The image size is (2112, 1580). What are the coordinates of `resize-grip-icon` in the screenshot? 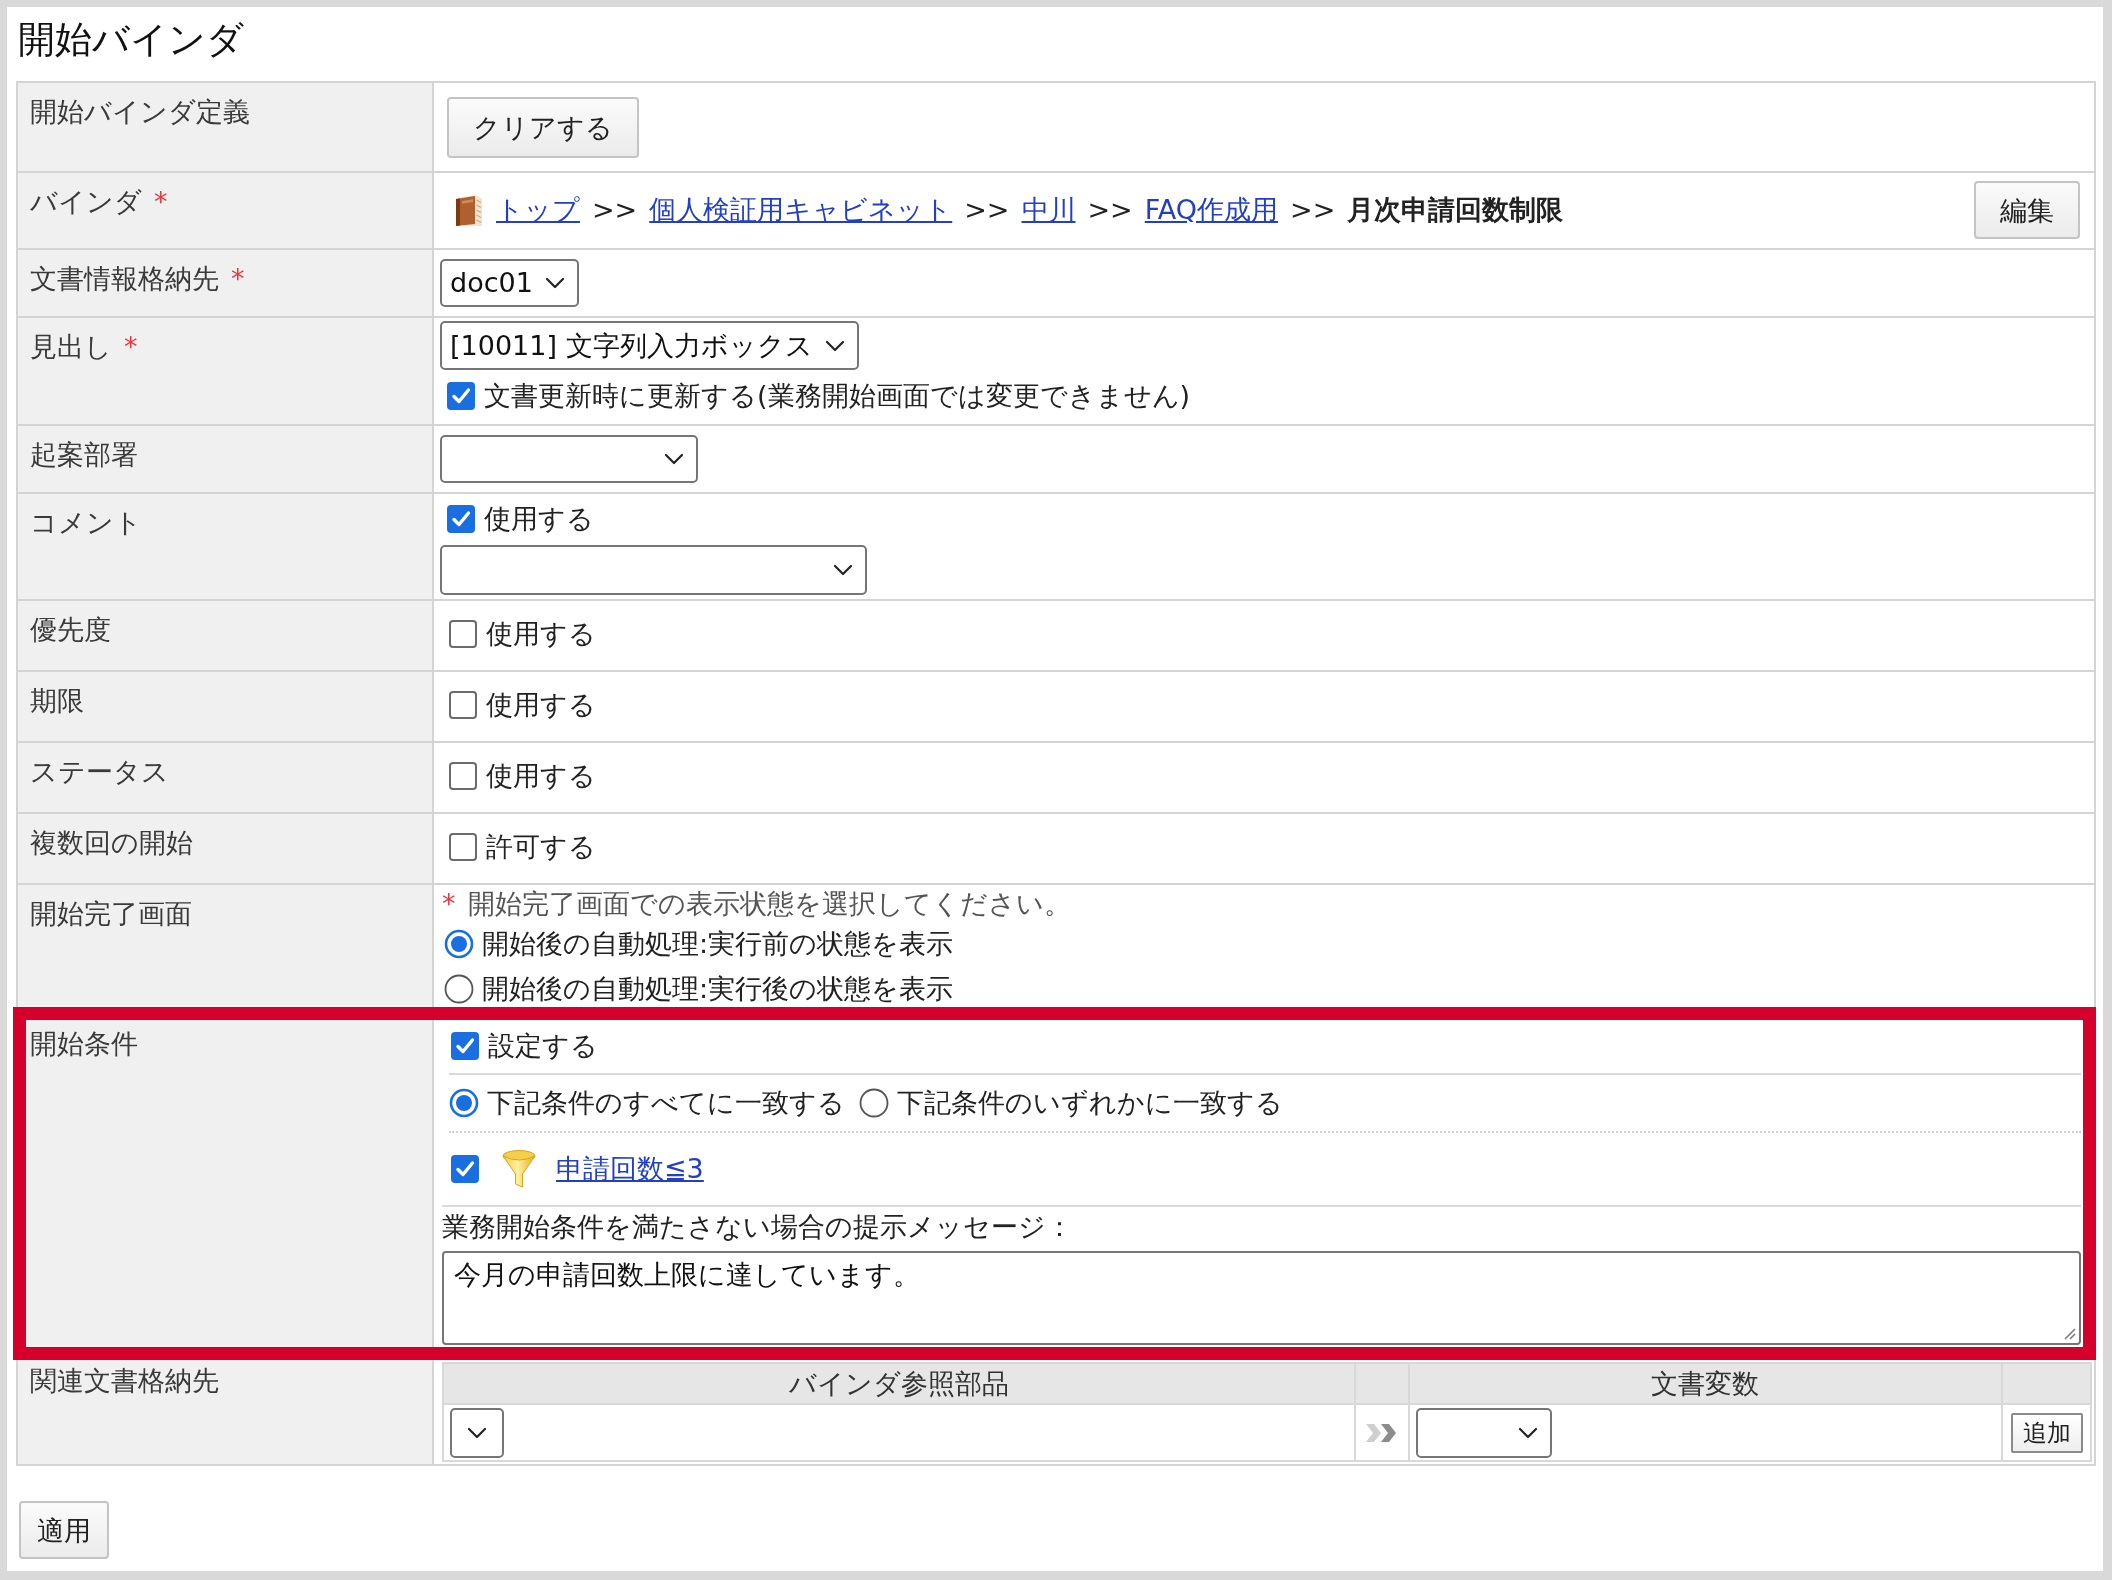 It's located at (2069, 1333).